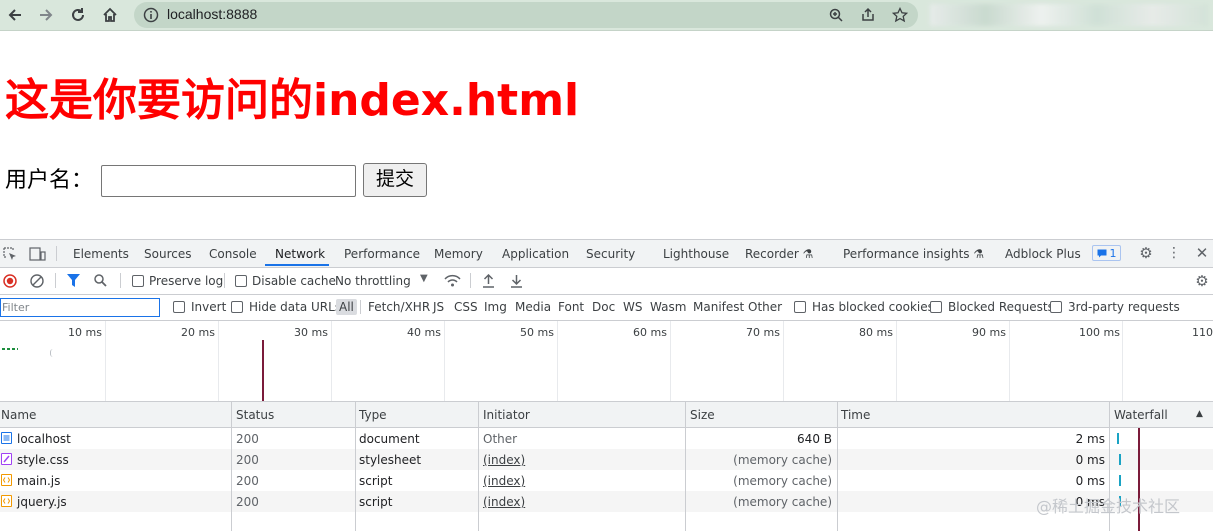 The image size is (1213, 532). What do you see at coordinates (399, 307) in the screenshot?
I see `type-filter-fetch-xhr: Fetch/XHR` at bounding box center [399, 307].